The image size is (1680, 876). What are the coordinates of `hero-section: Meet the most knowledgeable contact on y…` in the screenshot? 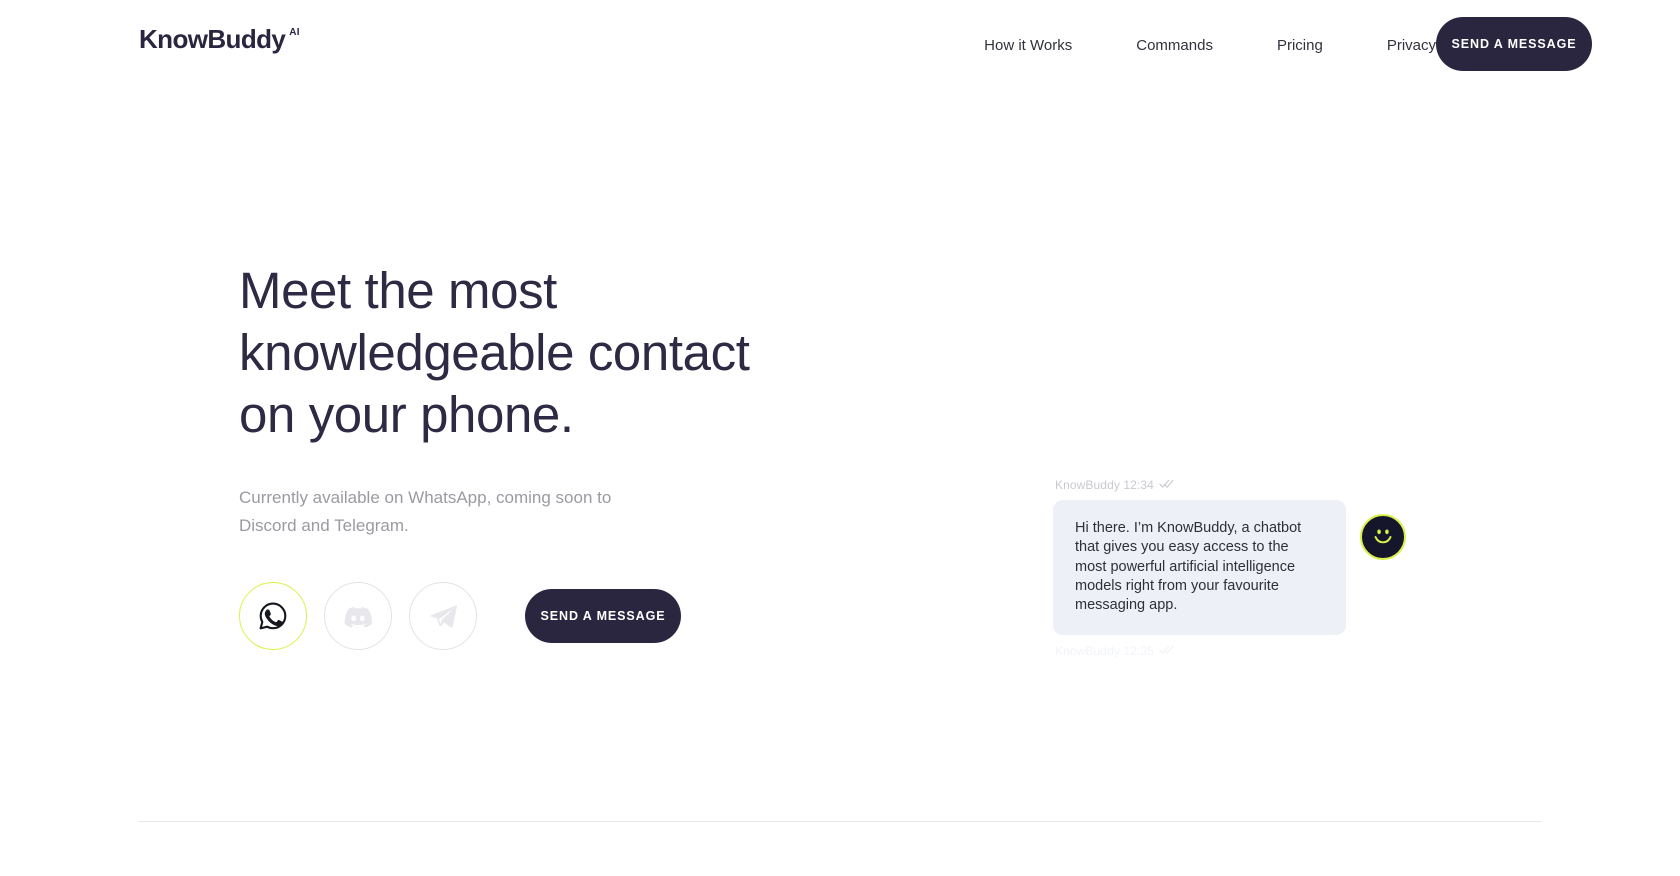 It's located at (509, 455).